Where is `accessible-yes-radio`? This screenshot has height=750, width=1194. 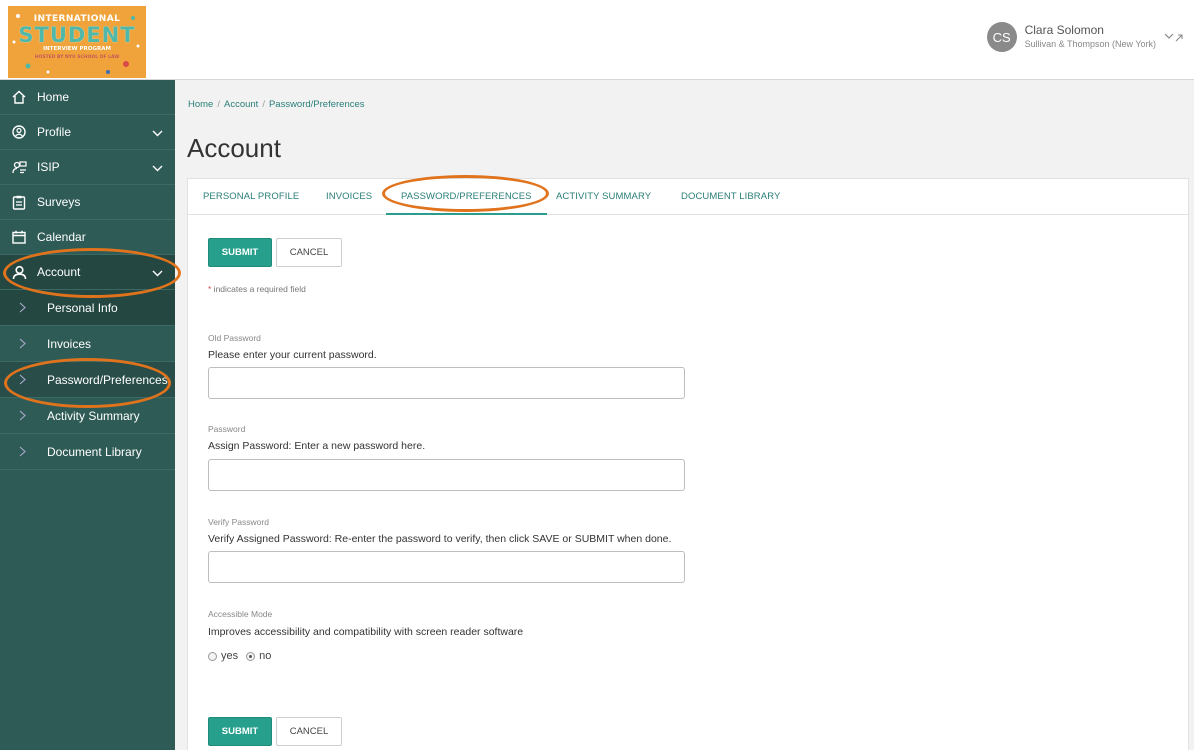 accessible-yes-radio is located at coordinates (212, 656).